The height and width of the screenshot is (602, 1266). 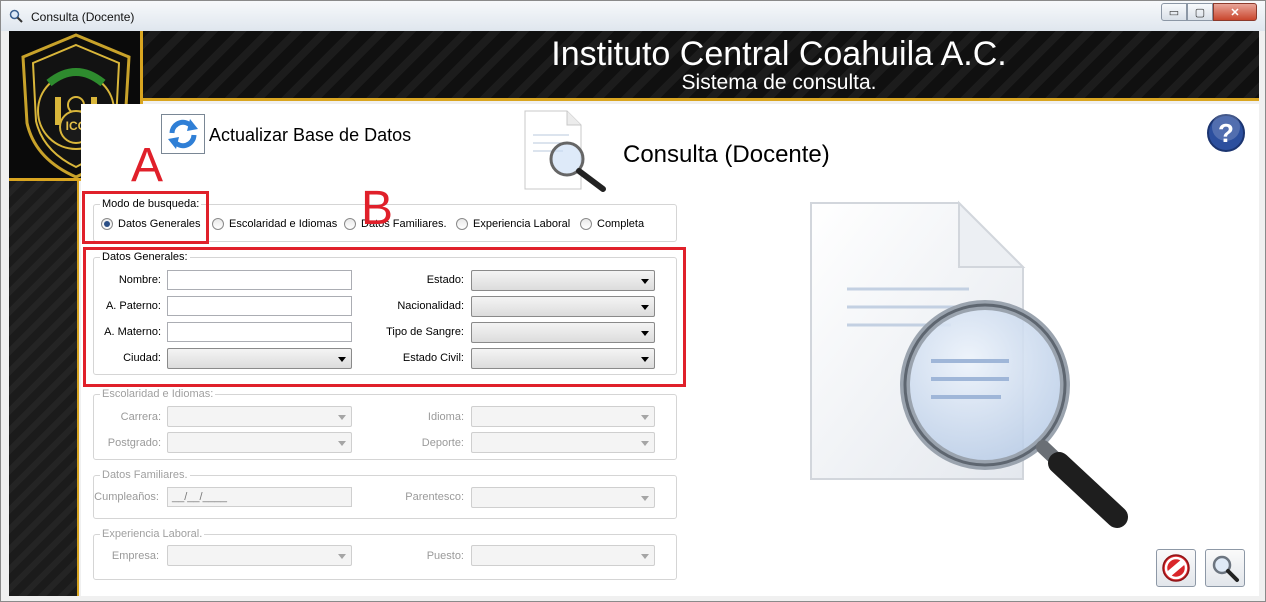 What do you see at coordinates (1174, 12) in the screenshot?
I see `minimize-button: ▭` at bounding box center [1174, 12].